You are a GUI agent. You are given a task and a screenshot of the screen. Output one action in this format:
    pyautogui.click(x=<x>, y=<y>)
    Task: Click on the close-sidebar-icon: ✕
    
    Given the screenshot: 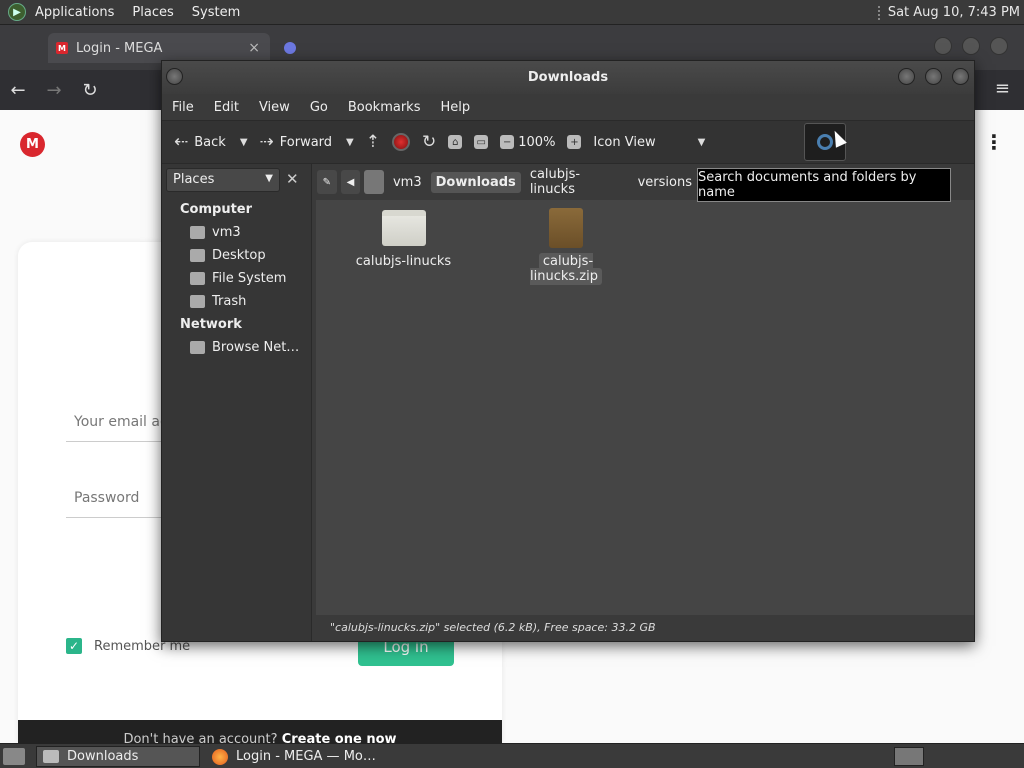 What is the action you would take?
    pyautogui.click(x=292, y=179)
    